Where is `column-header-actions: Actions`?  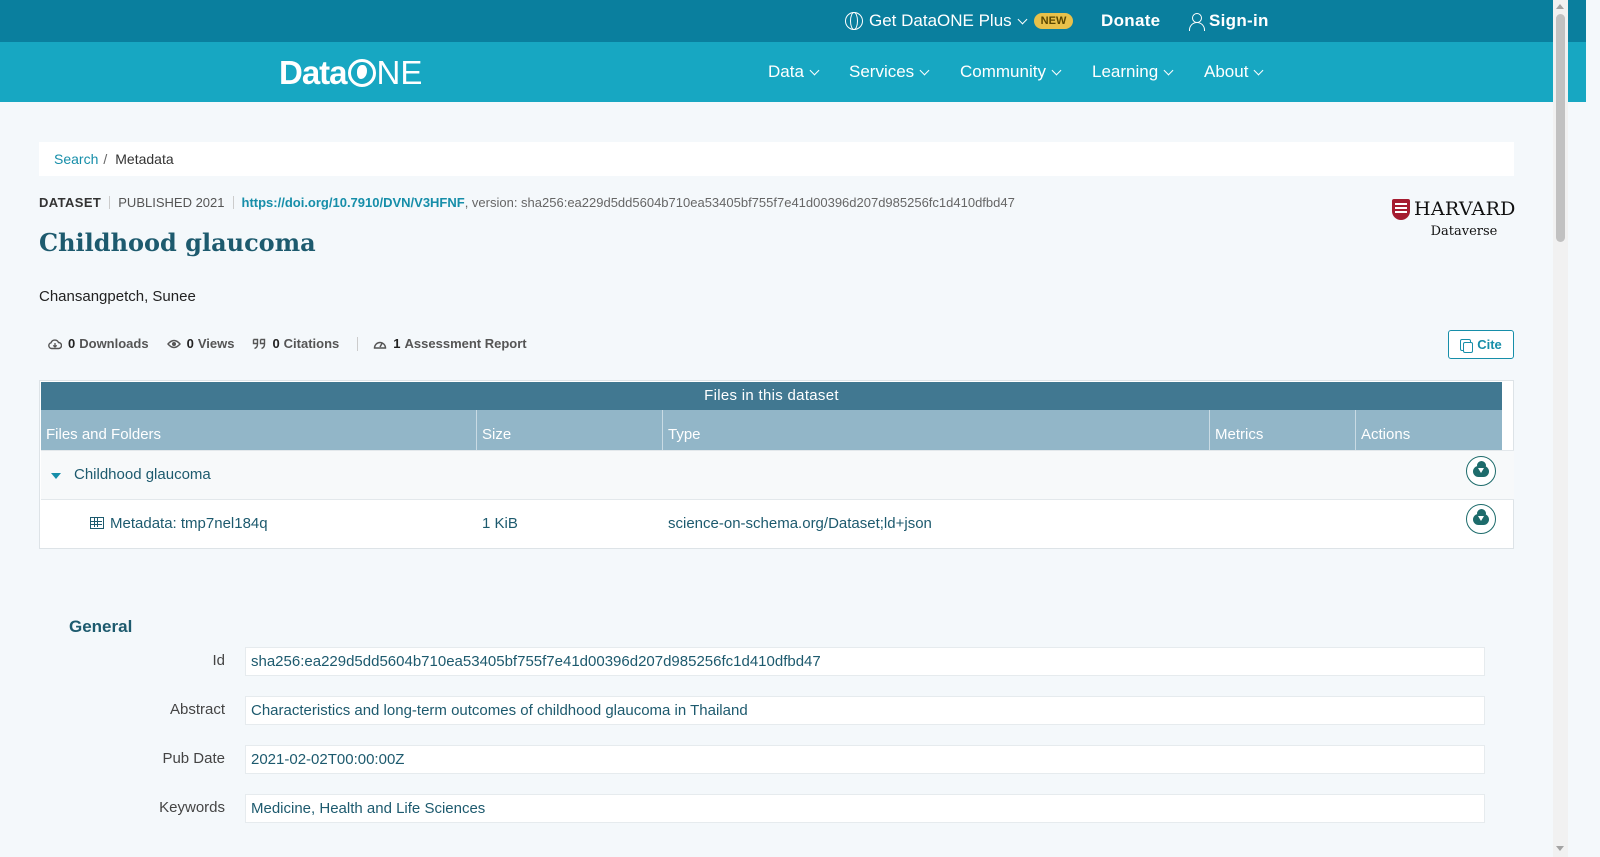
column-header-actions: Actions is located at coordinates (1386, 434).